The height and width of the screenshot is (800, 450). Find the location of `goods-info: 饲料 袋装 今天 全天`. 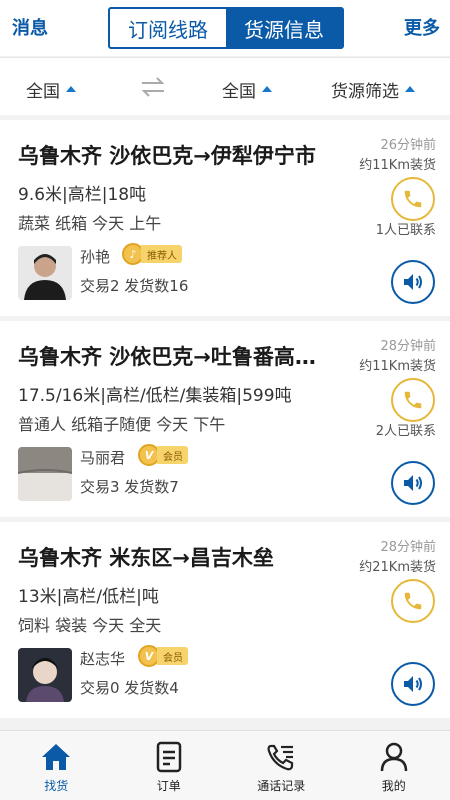

goods-info: 饲料 袋装 今天 全天 is located at coordinates (90, 625).